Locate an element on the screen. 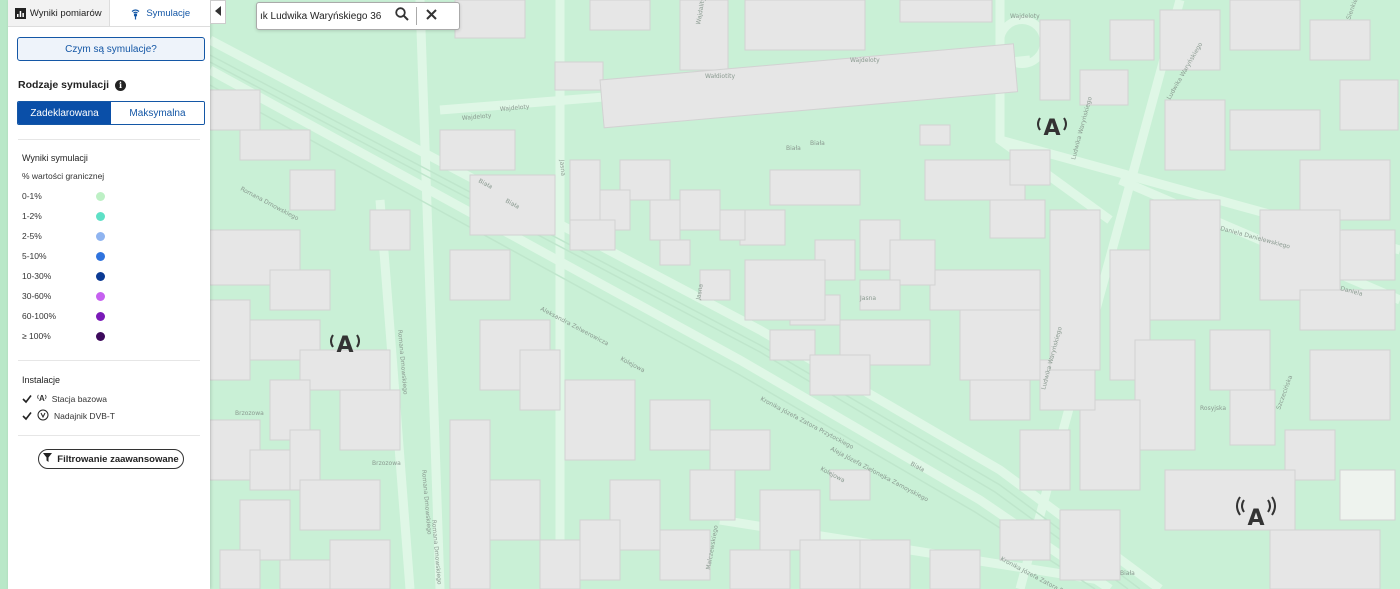 This screenshot has height=589, width=1400. legend-row: 1-2% is located at coordinates (116, 216).